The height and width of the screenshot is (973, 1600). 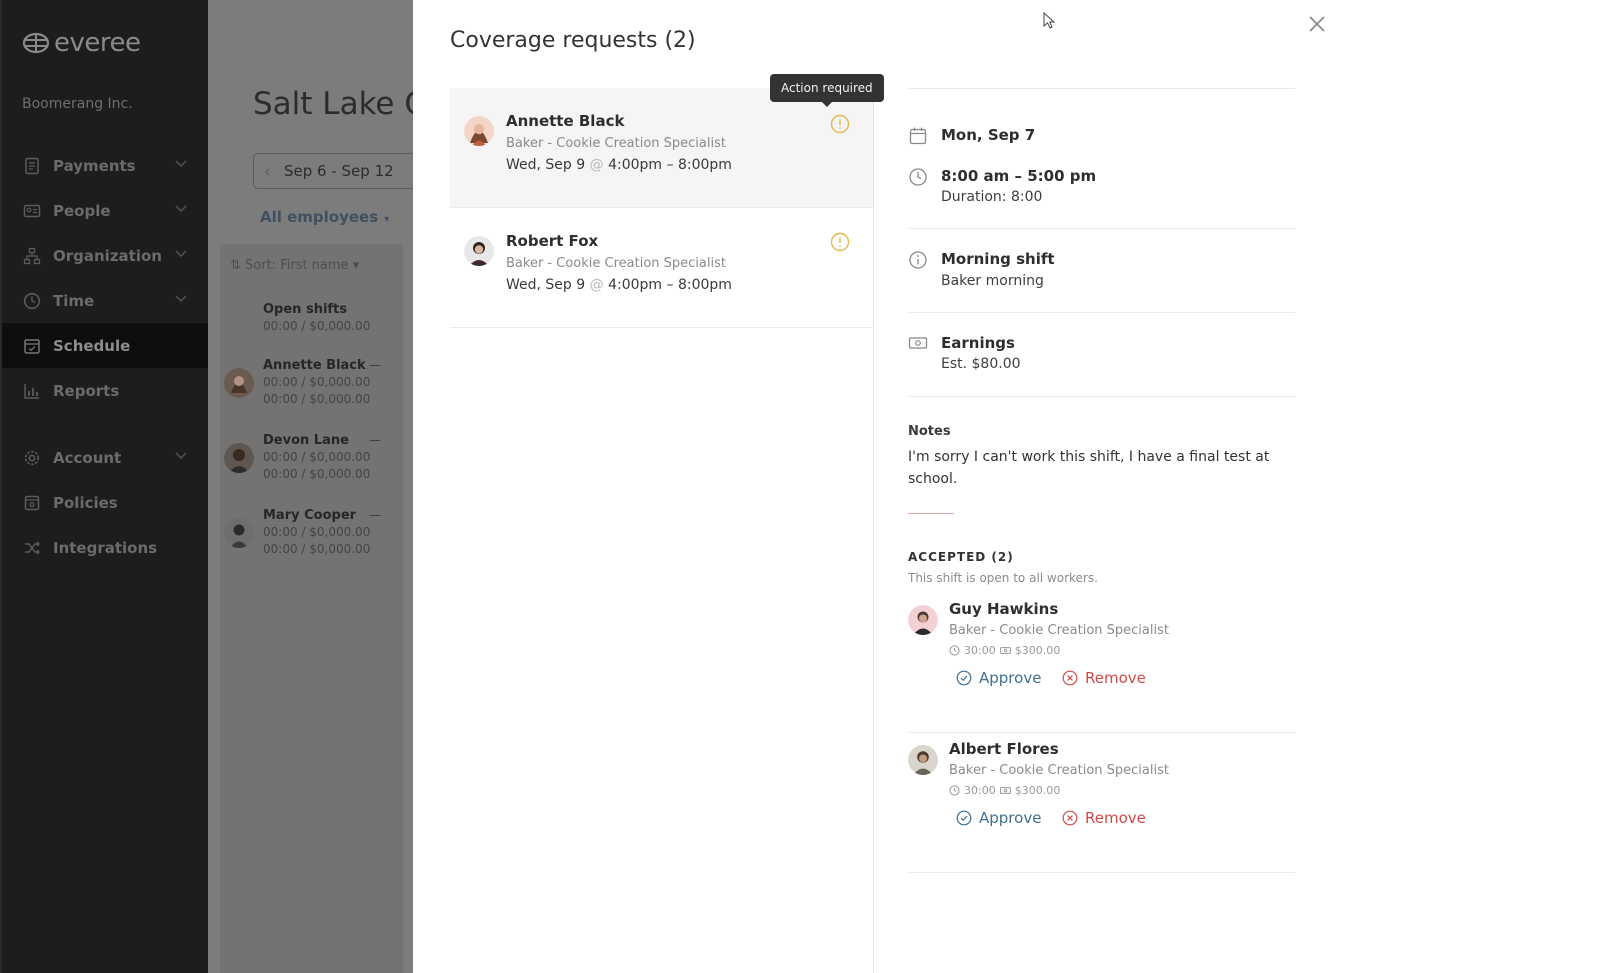 I want to click on roster-row-name: Devon Lane, so click(x=306, y=440).